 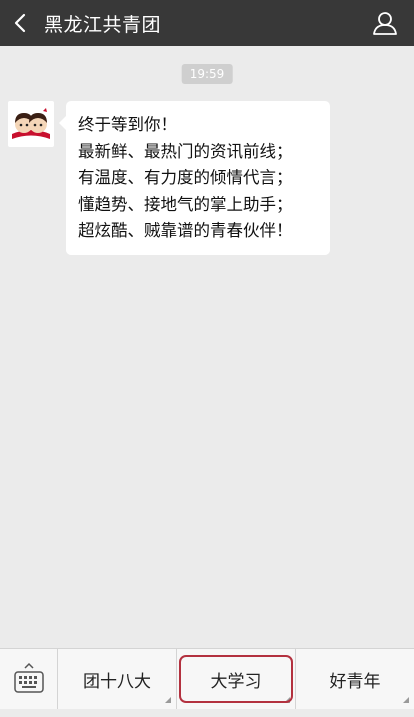 I want to click on menu-tuan-shiba-da: 团十八大, so click(x=117, y=679).